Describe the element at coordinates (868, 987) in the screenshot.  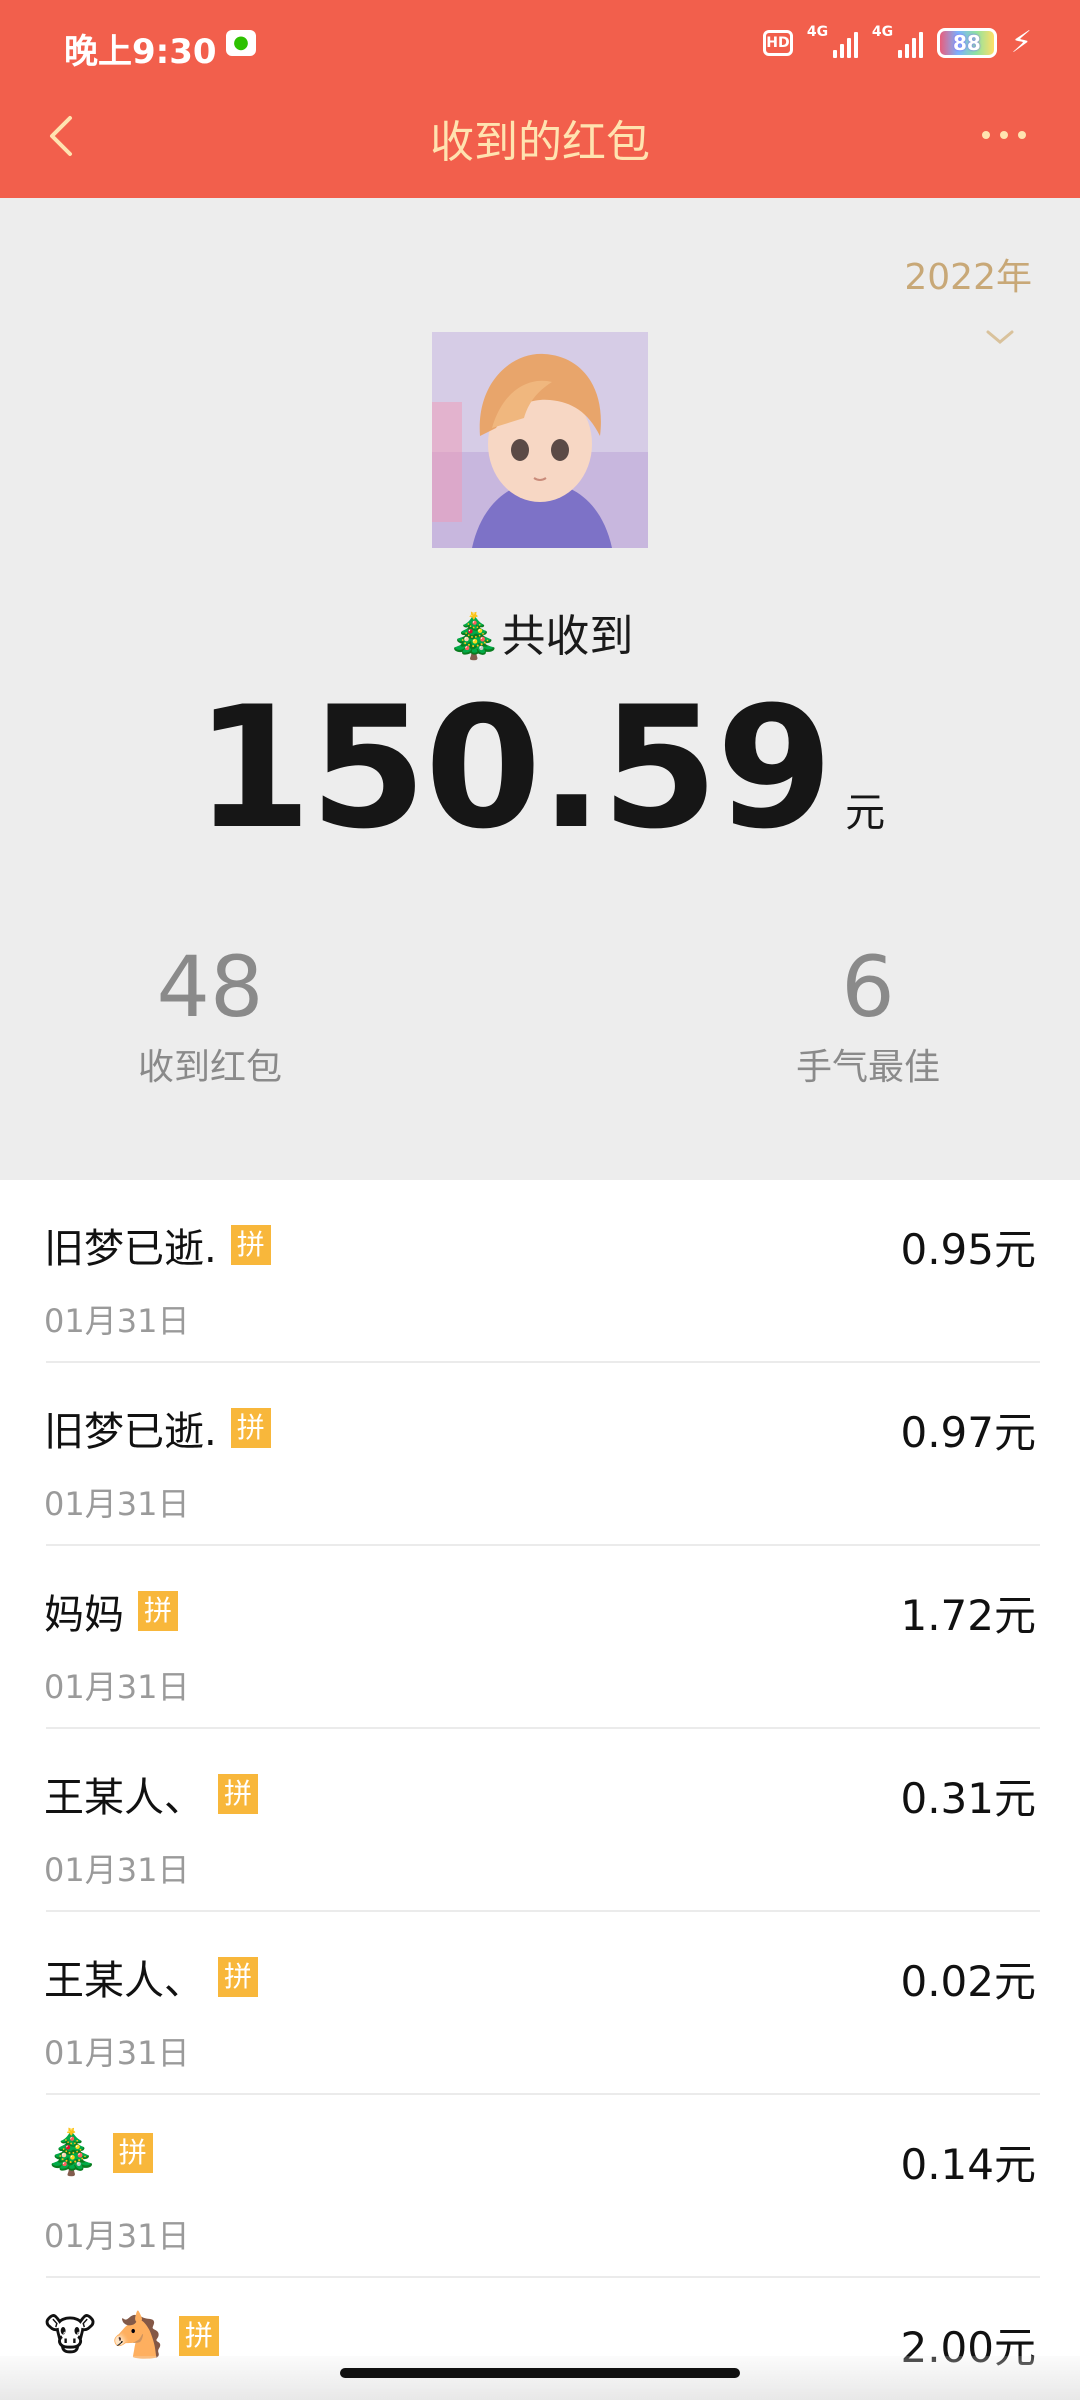
I see `best-luck-count: 6` at that location.